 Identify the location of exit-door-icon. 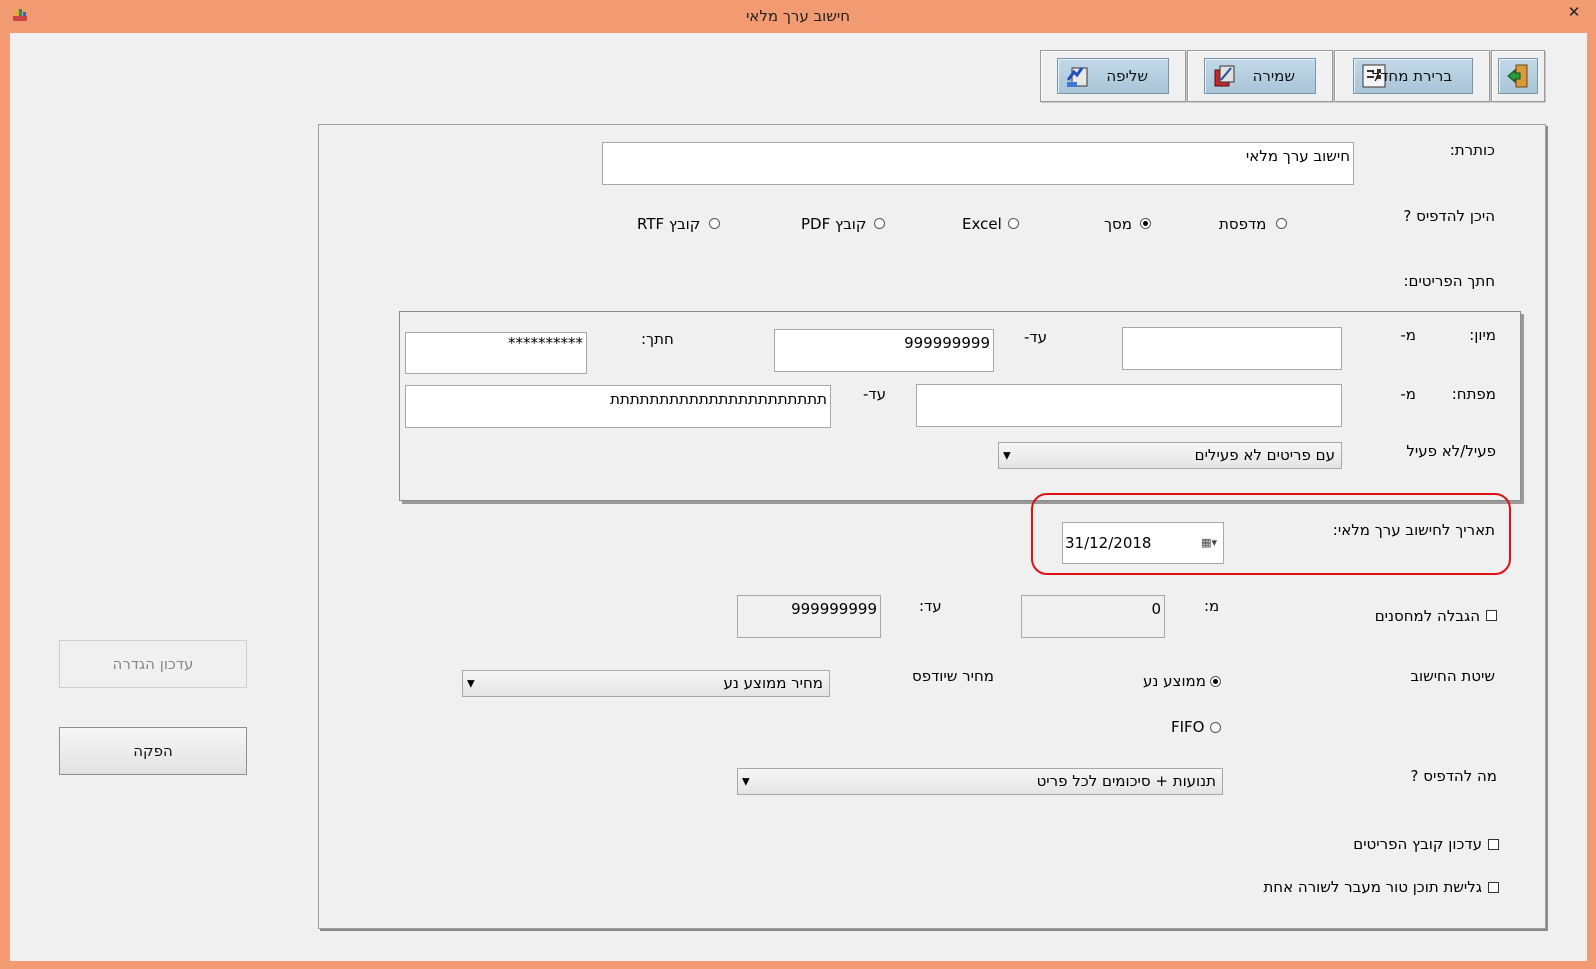
(1517, 76).